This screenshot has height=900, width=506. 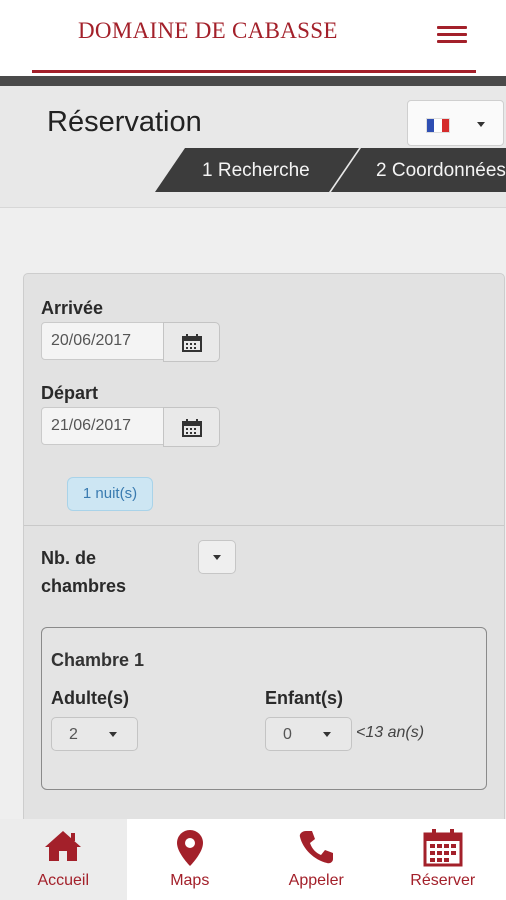 I want to click on rooms-count-select, so click(x=217, y=557).